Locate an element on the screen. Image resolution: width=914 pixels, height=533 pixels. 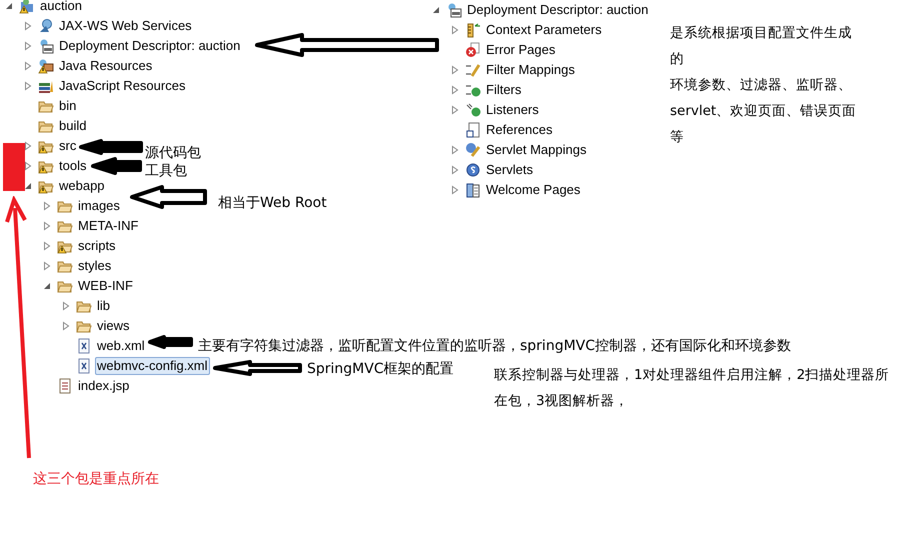
tree-item: auction is located at coordinates (61, 7).